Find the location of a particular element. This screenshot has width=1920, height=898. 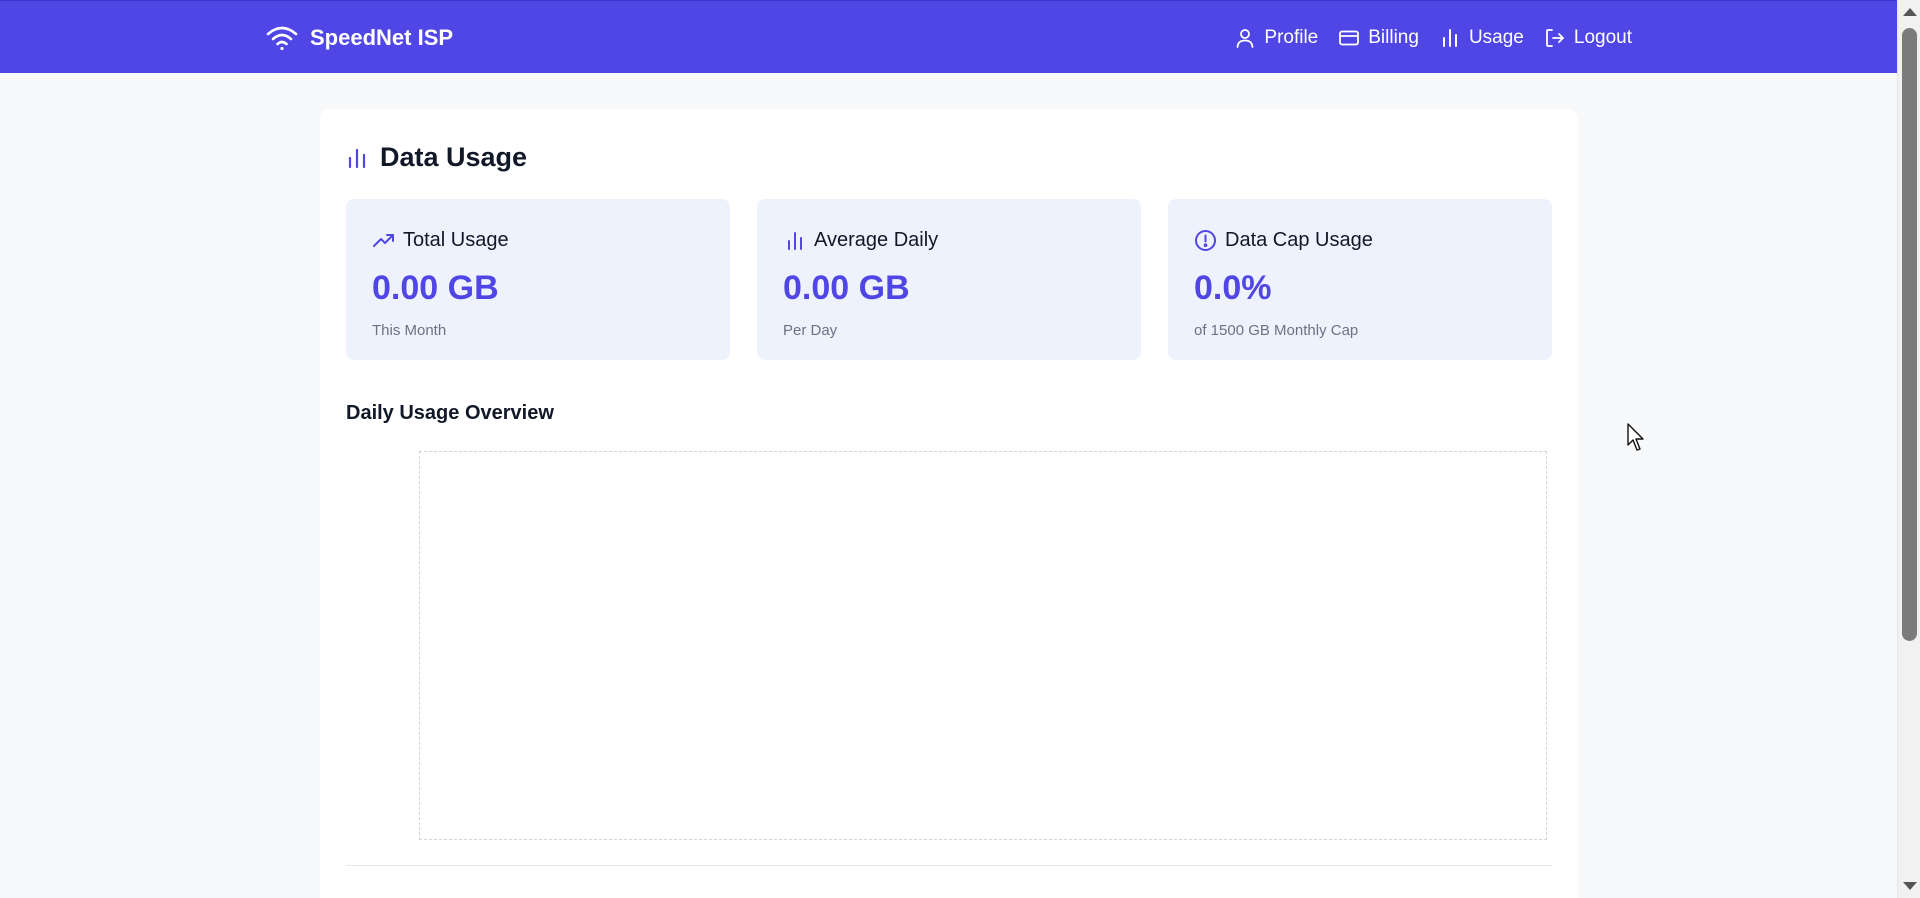

nav-billing: Billing is located at coordinates (1378, 38).